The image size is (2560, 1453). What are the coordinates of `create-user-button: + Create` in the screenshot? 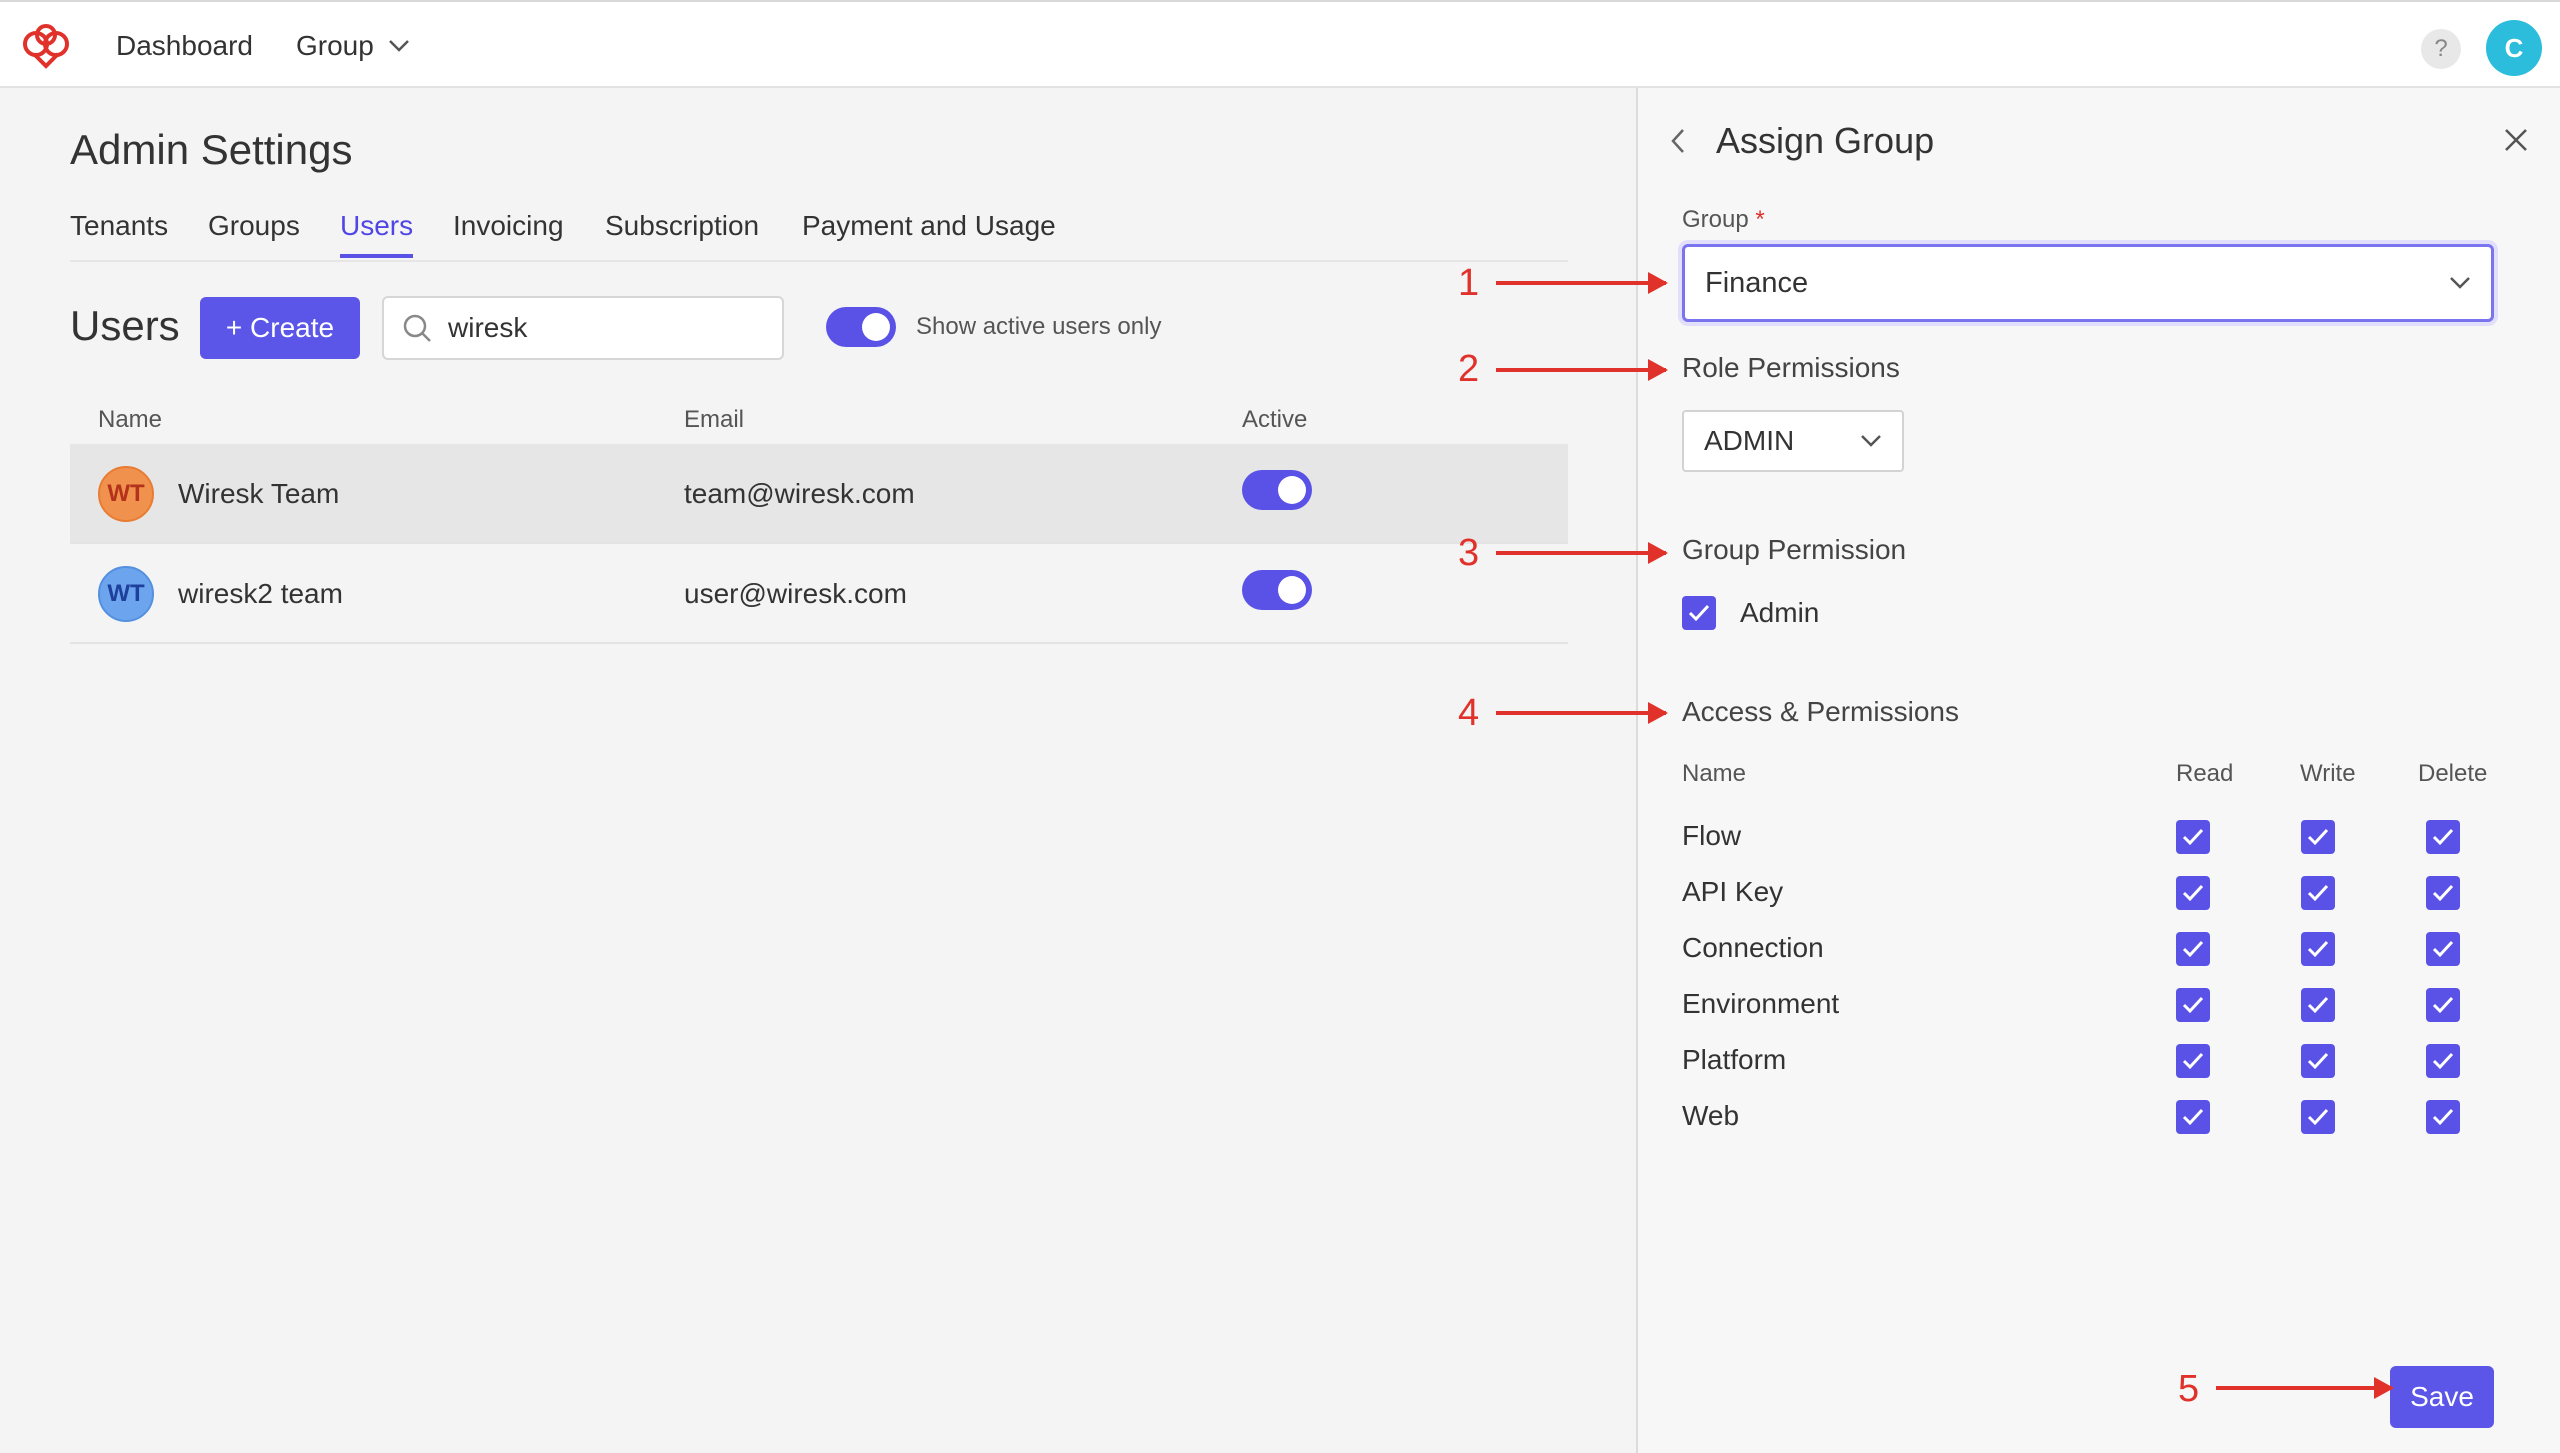 It's located at (280, 328).